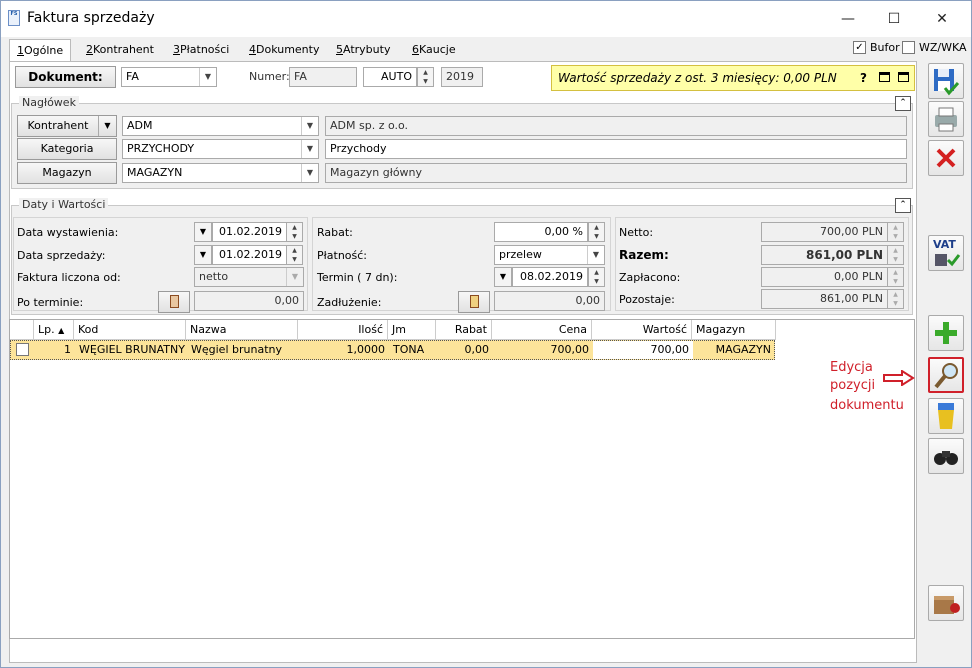  I want to click on add-position-button, so click(946, 333).